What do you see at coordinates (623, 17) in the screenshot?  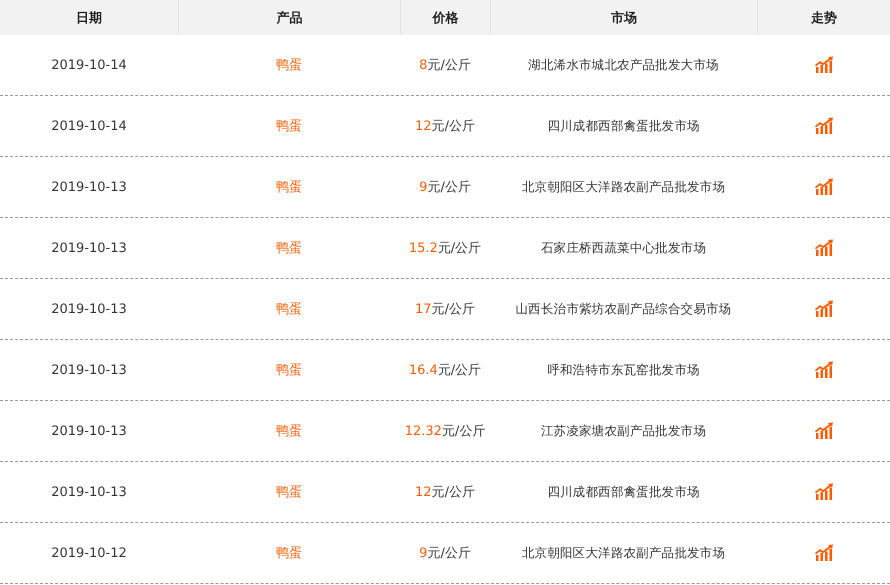 I see `column-header: 市场` at bounding box center [623, 17].